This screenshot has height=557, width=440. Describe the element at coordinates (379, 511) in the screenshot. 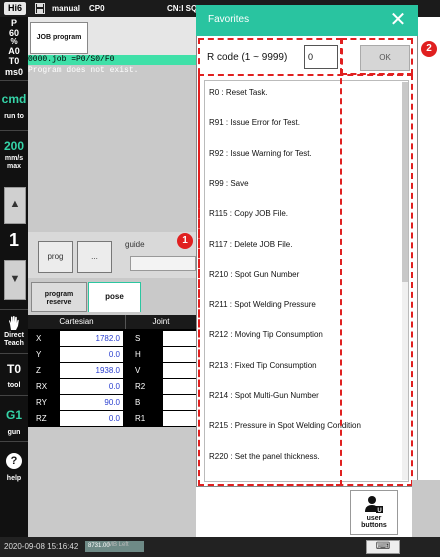

I see `svg-text: U` at that location.